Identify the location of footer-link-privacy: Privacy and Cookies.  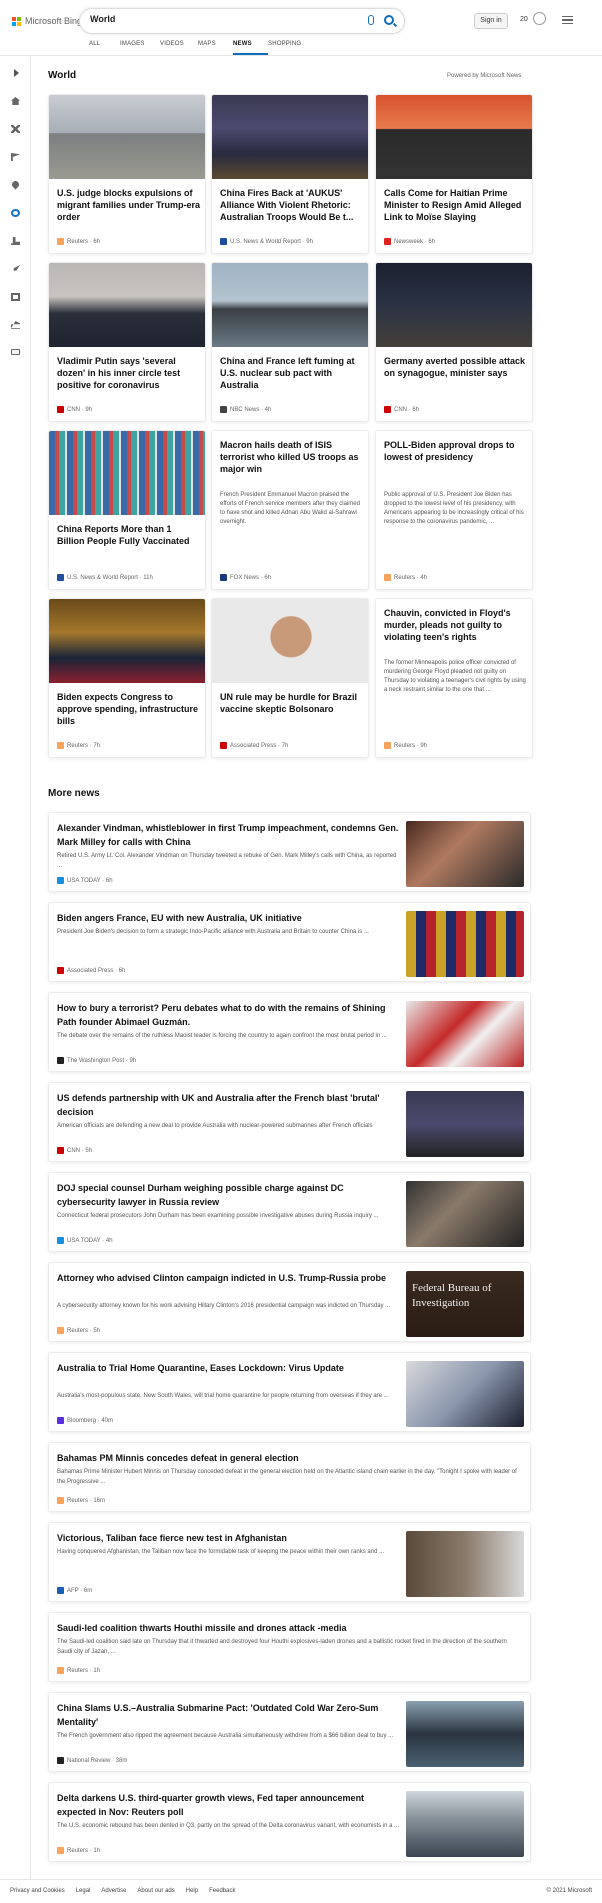
(37, 1891).